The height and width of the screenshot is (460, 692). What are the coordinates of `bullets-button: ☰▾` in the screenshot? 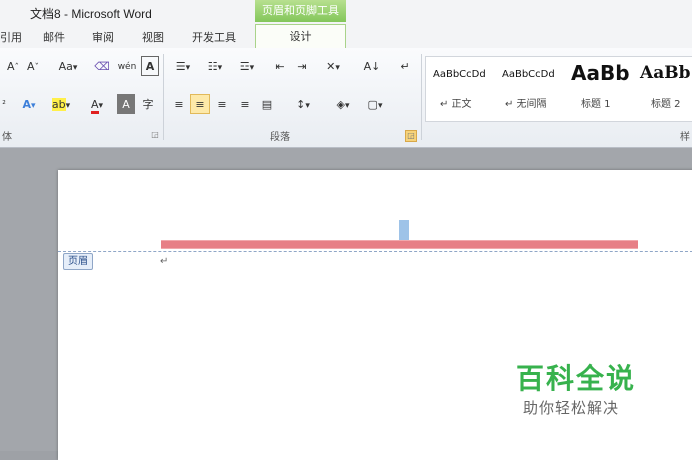 It's located at (183, 66).